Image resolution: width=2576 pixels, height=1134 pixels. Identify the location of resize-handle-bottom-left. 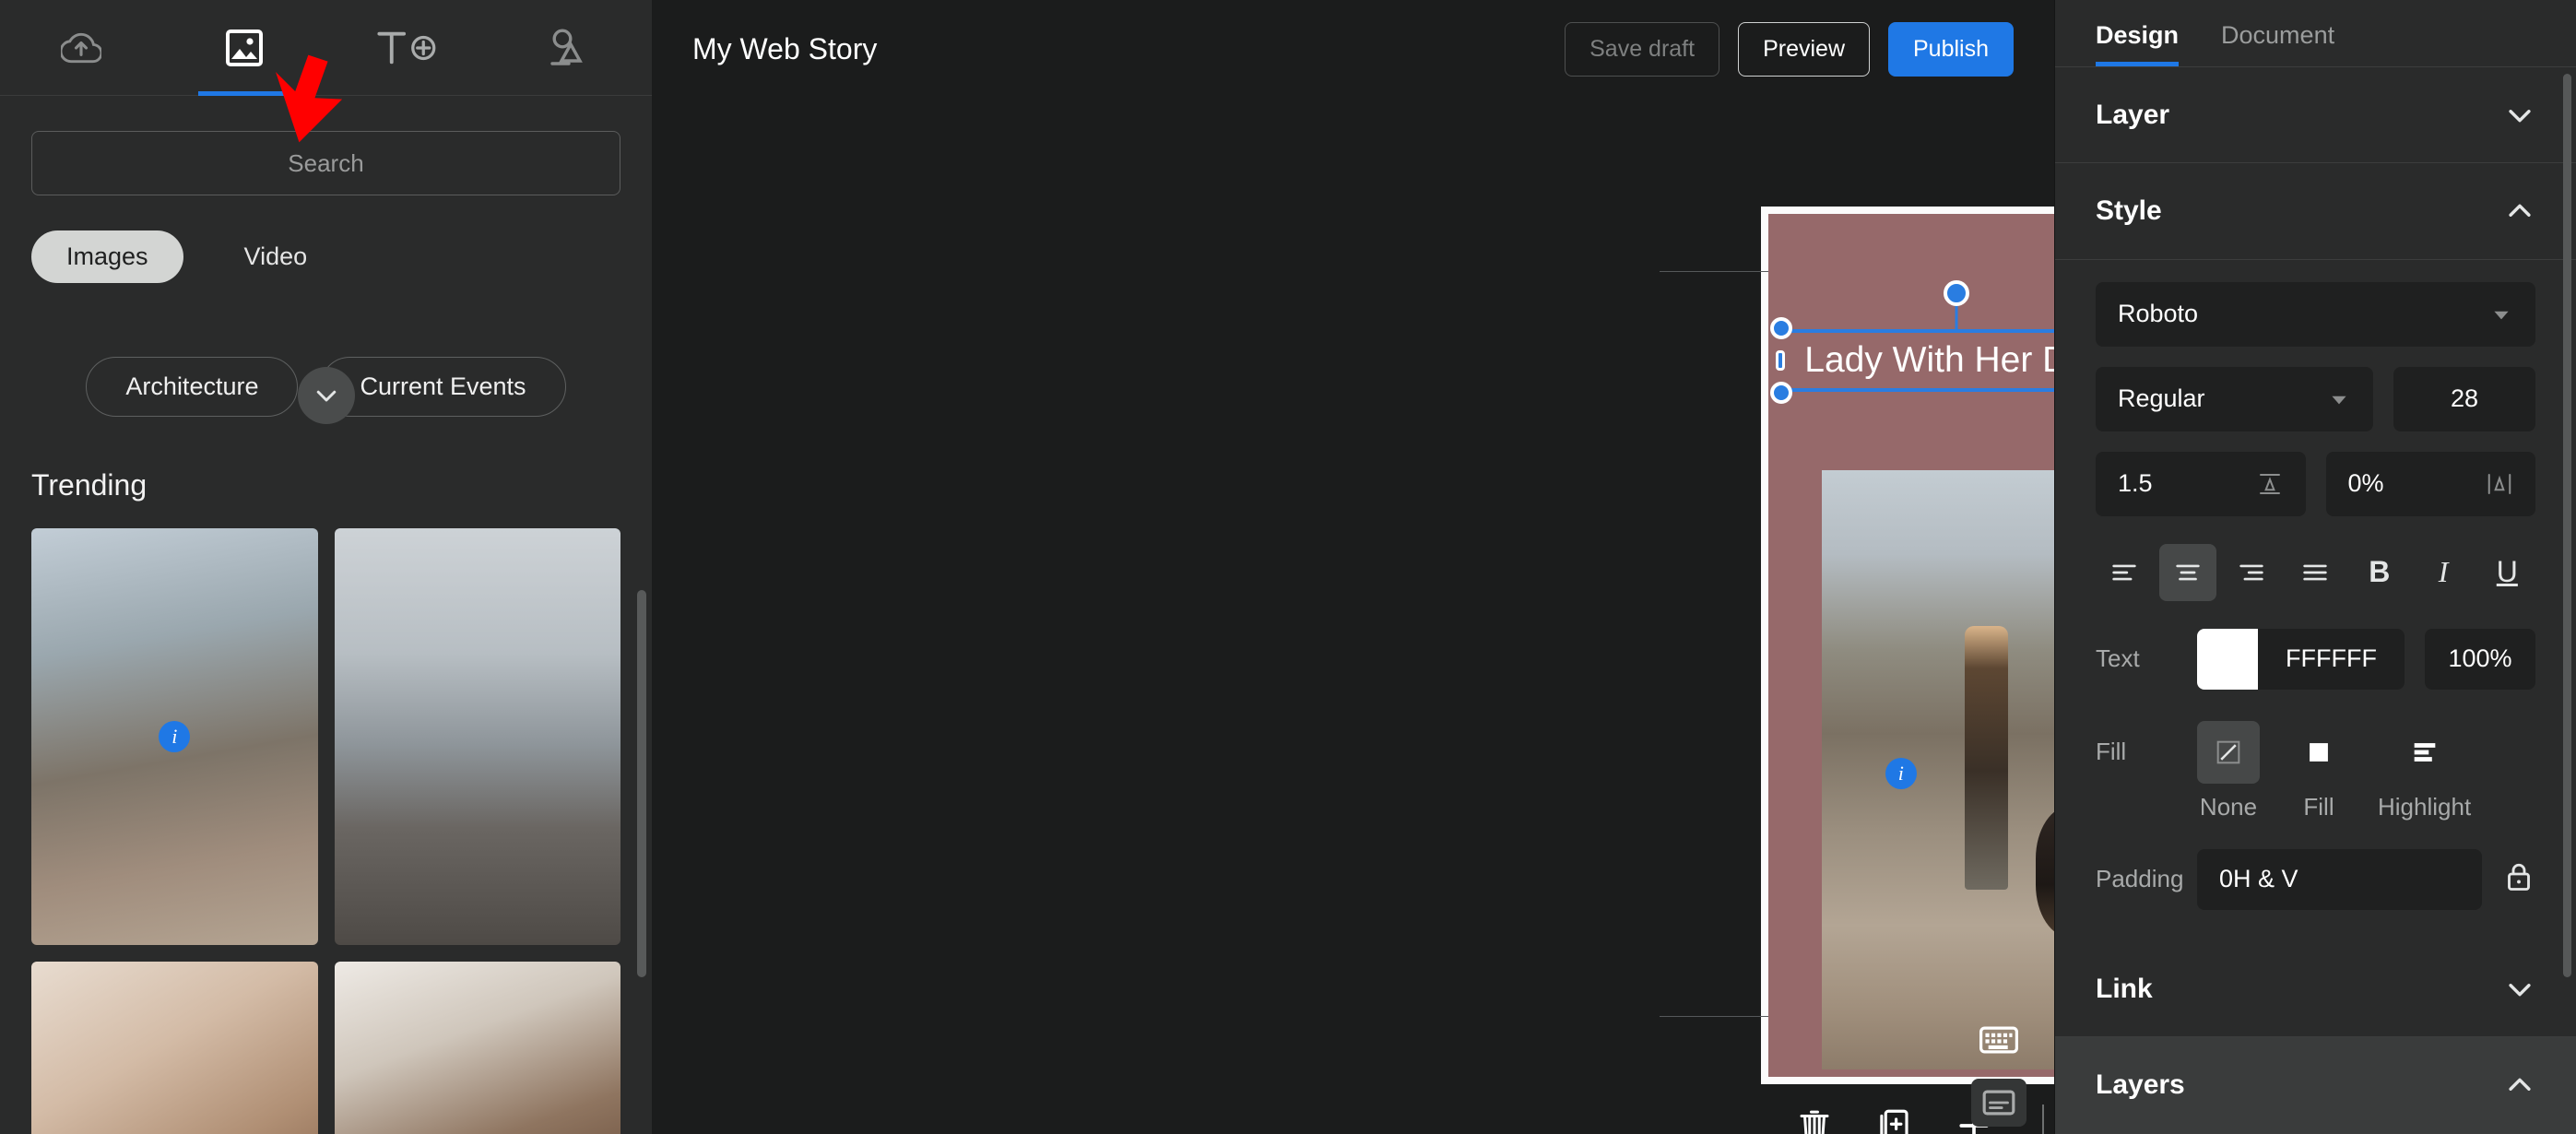
(1781, 393).